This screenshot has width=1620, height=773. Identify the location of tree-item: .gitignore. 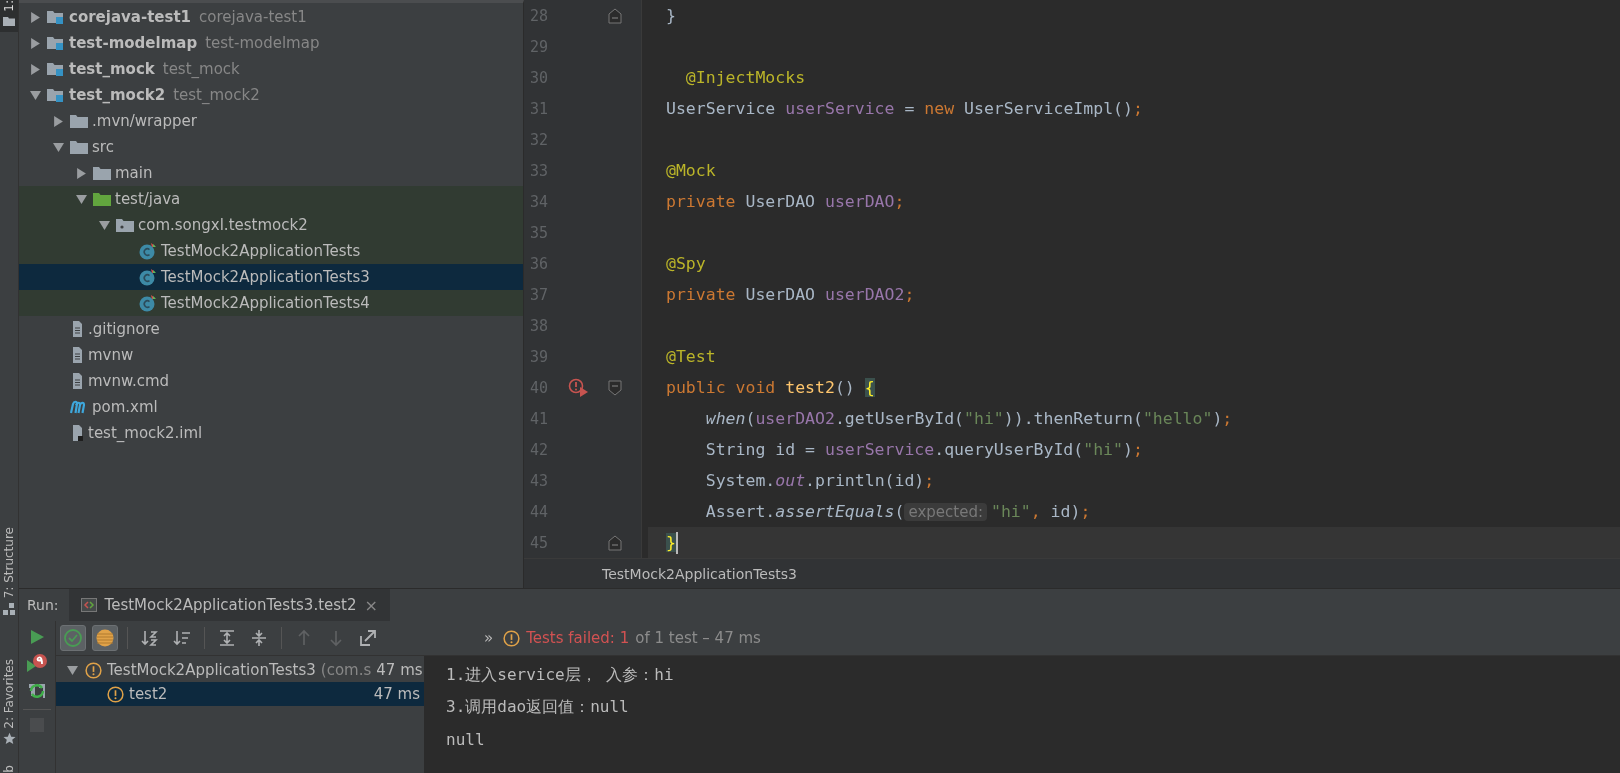
(271, 329).